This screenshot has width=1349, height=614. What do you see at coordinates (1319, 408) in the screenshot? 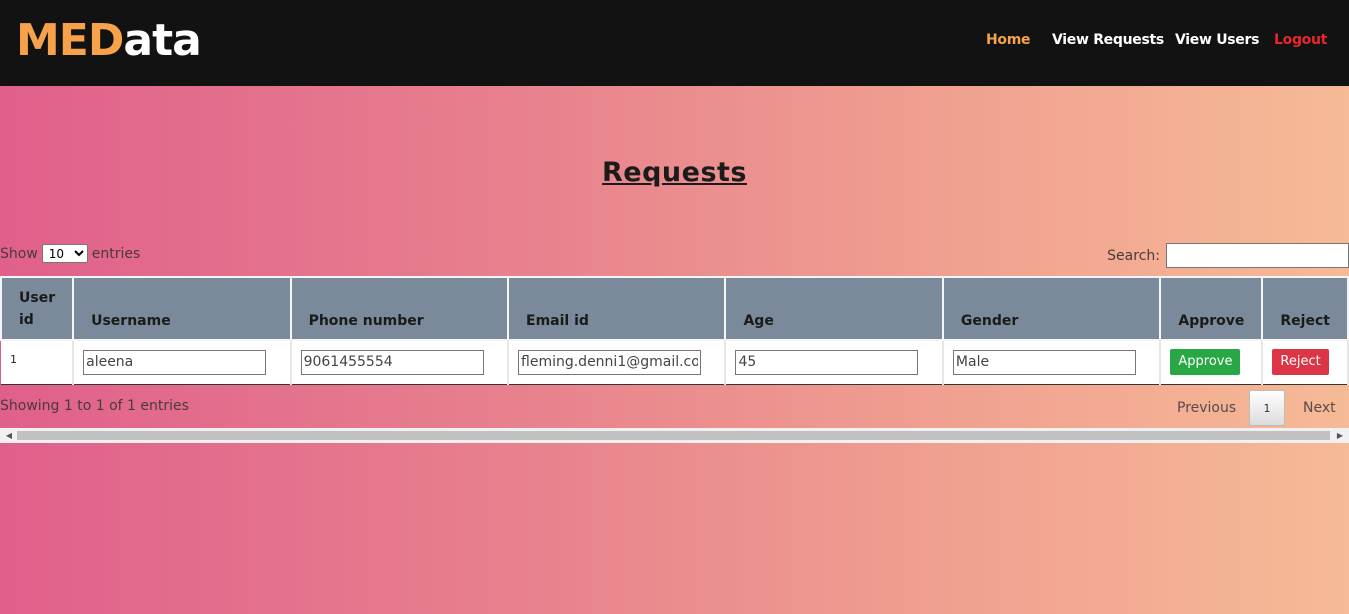
I see `pagination-next: Next` at bounding box center [1319, 408].